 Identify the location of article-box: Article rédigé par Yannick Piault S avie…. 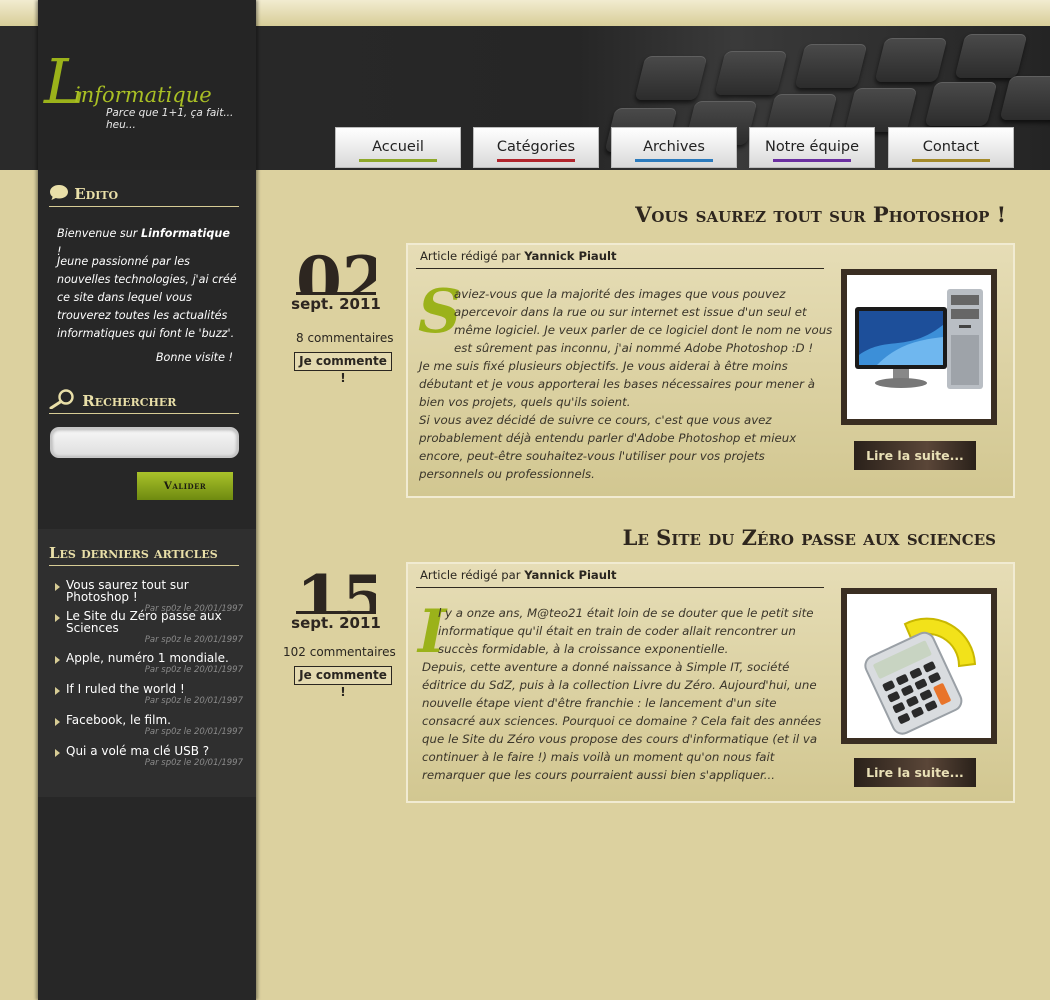
(710, 370).